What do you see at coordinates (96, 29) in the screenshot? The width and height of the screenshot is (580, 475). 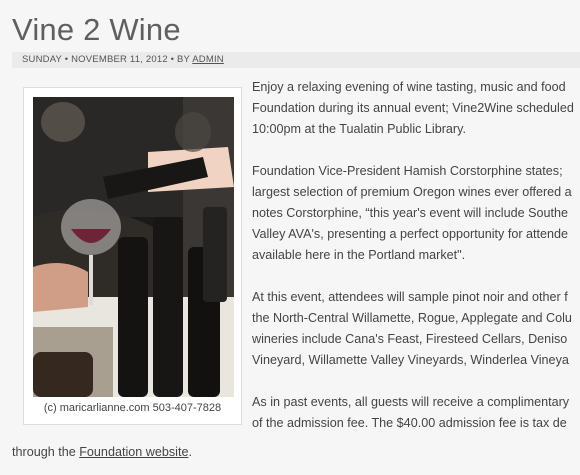 I see `post-title: Vine 2 Wine` at bounding box center [96, 29].